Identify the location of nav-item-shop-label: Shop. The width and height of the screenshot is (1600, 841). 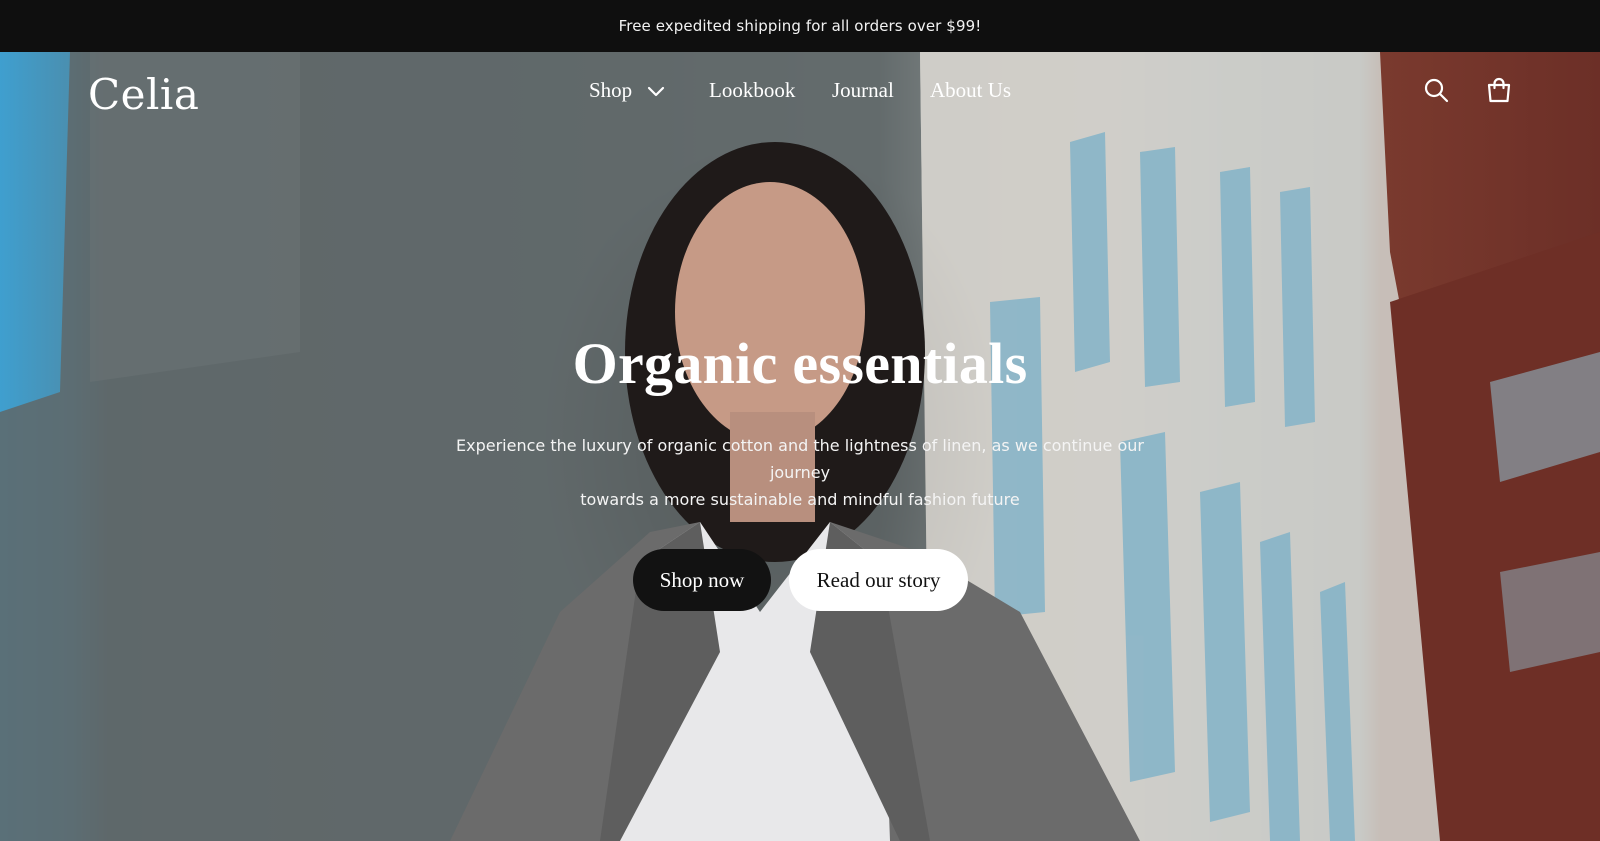
(611, 90).